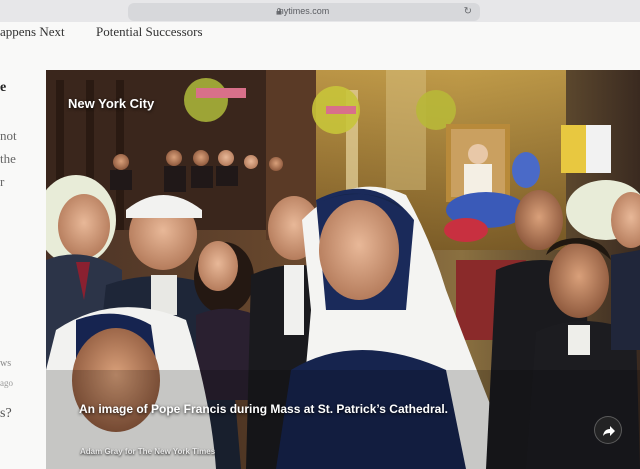  What do you see at coordinates (2, 181) in the screenshot?
I see `side-fragment-4: r` at bounding box center [2, 181].